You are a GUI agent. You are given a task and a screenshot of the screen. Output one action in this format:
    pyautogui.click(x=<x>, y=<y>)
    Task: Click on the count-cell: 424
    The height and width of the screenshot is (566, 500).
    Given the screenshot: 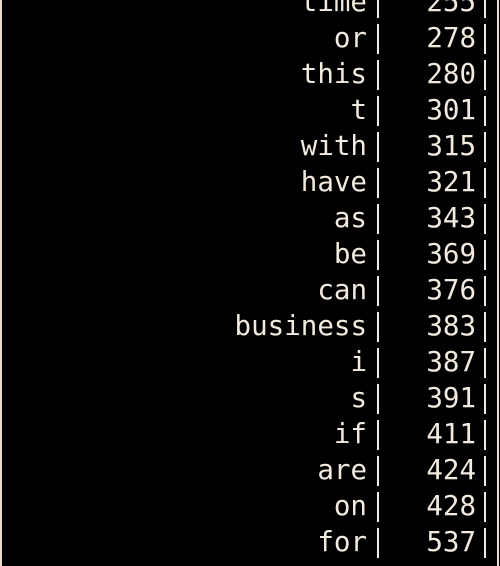 What is the action you would take?
    pyautogui.click(x=451, y=470)
    